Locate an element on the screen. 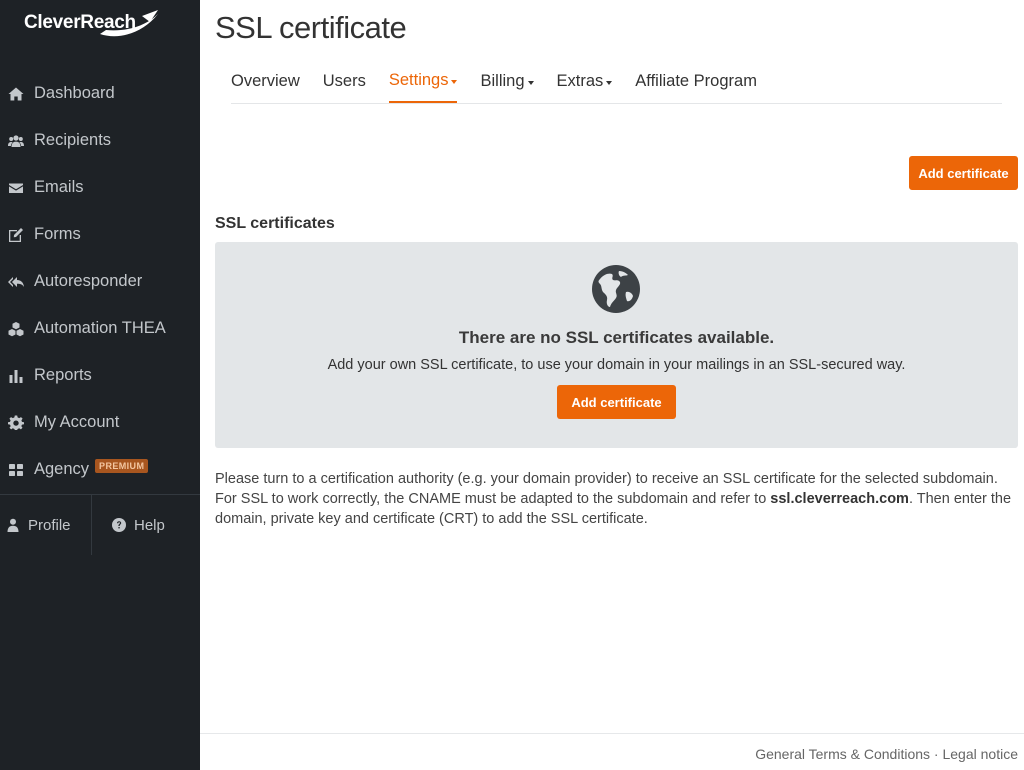 This screenshot has height=770, width=1024. home-icon is located at coordinates (16, 94).